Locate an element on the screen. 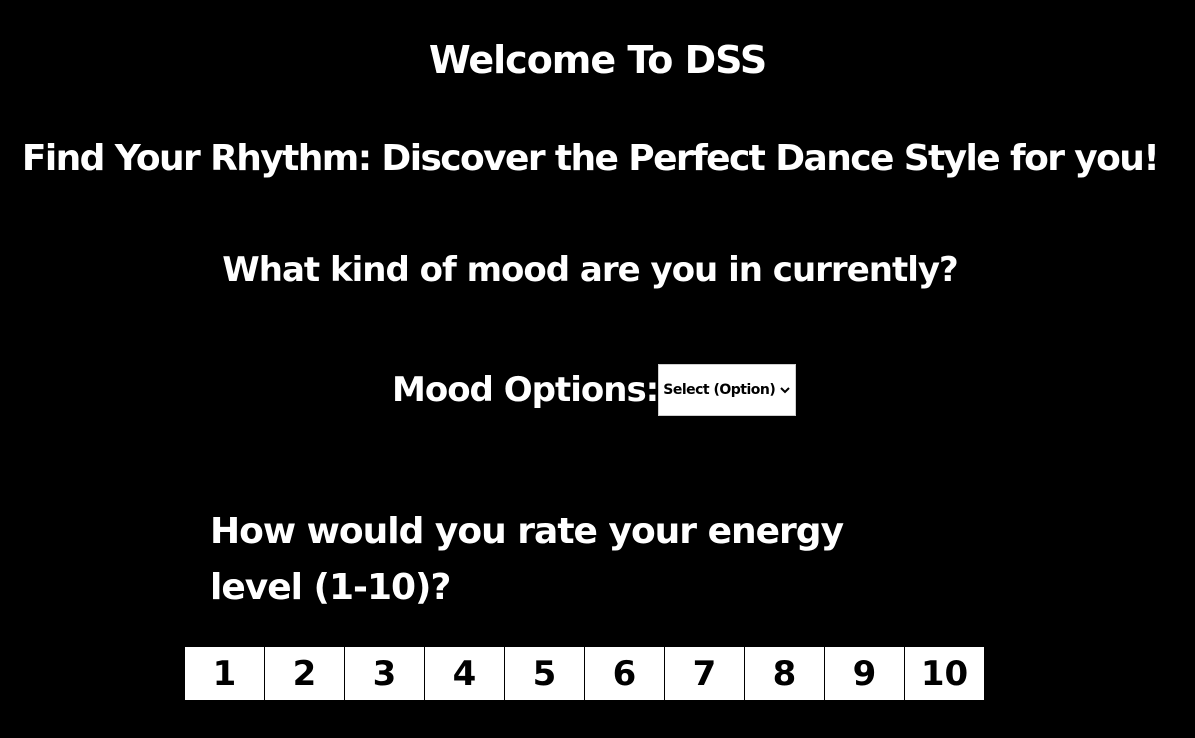 The width and height of the screenshot is (1195, 738). mood-question: What kind of mood are you in currently? is located at coordinates (590, 270).